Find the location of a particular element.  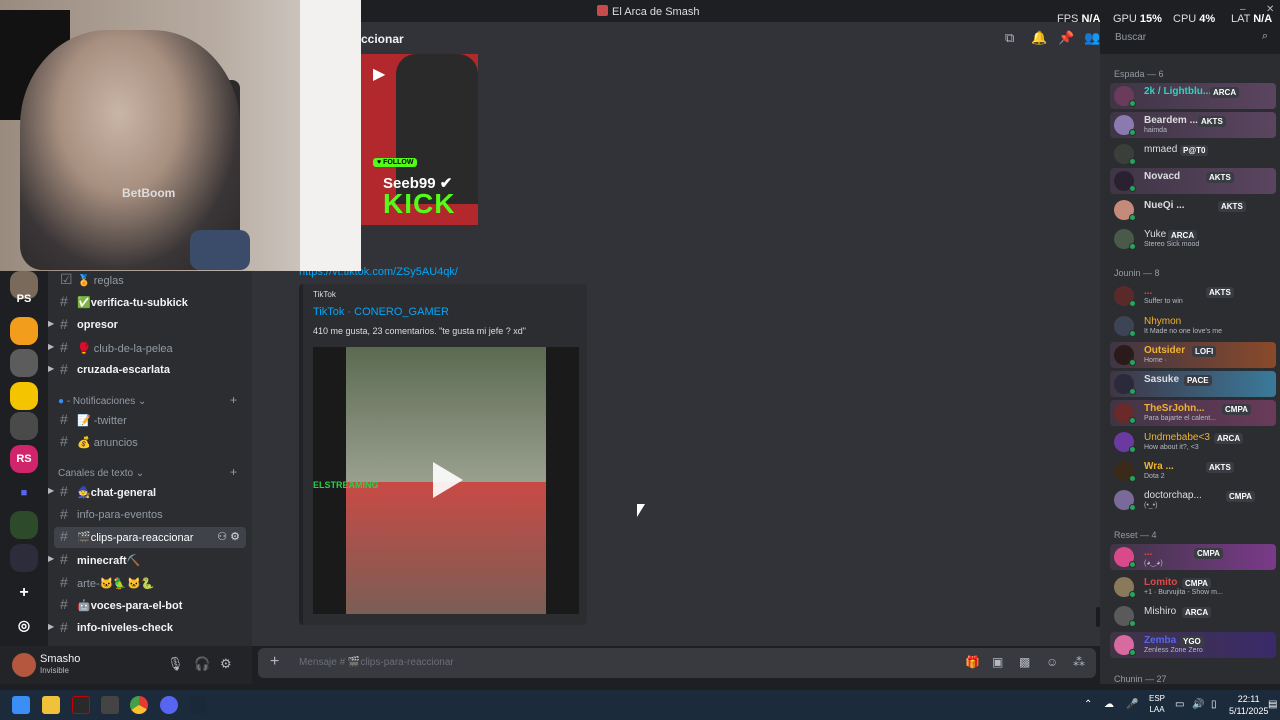

threads-icon: ⧉ is located at coordinates (1009, 38).